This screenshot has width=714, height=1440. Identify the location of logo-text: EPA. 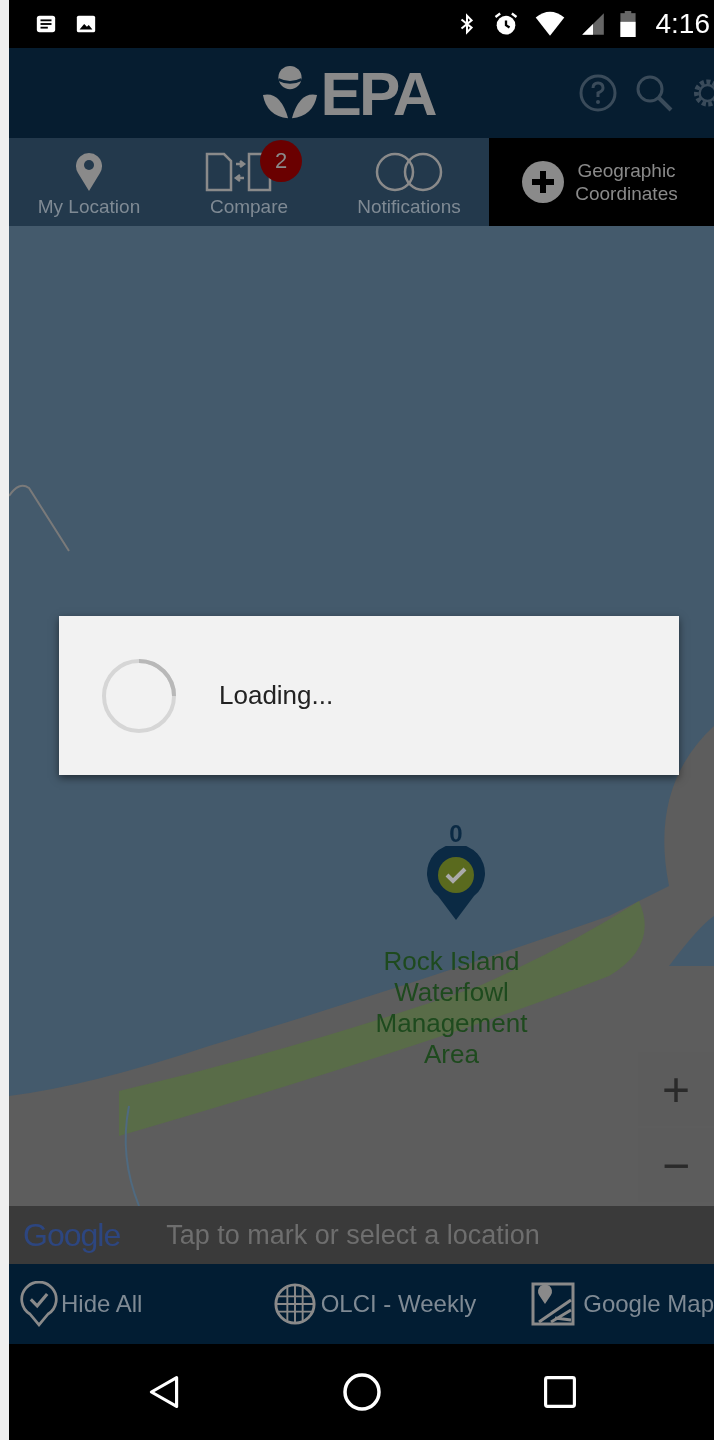
(377, 93).